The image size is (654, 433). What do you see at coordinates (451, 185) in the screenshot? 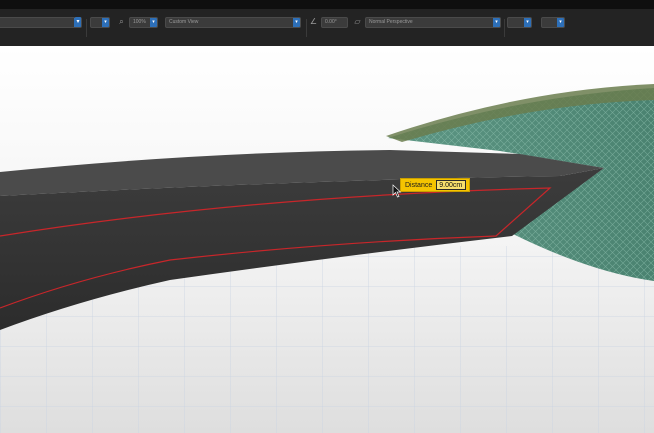
I see `distance-input: 9.00cm` at bounding box center [451, 185].